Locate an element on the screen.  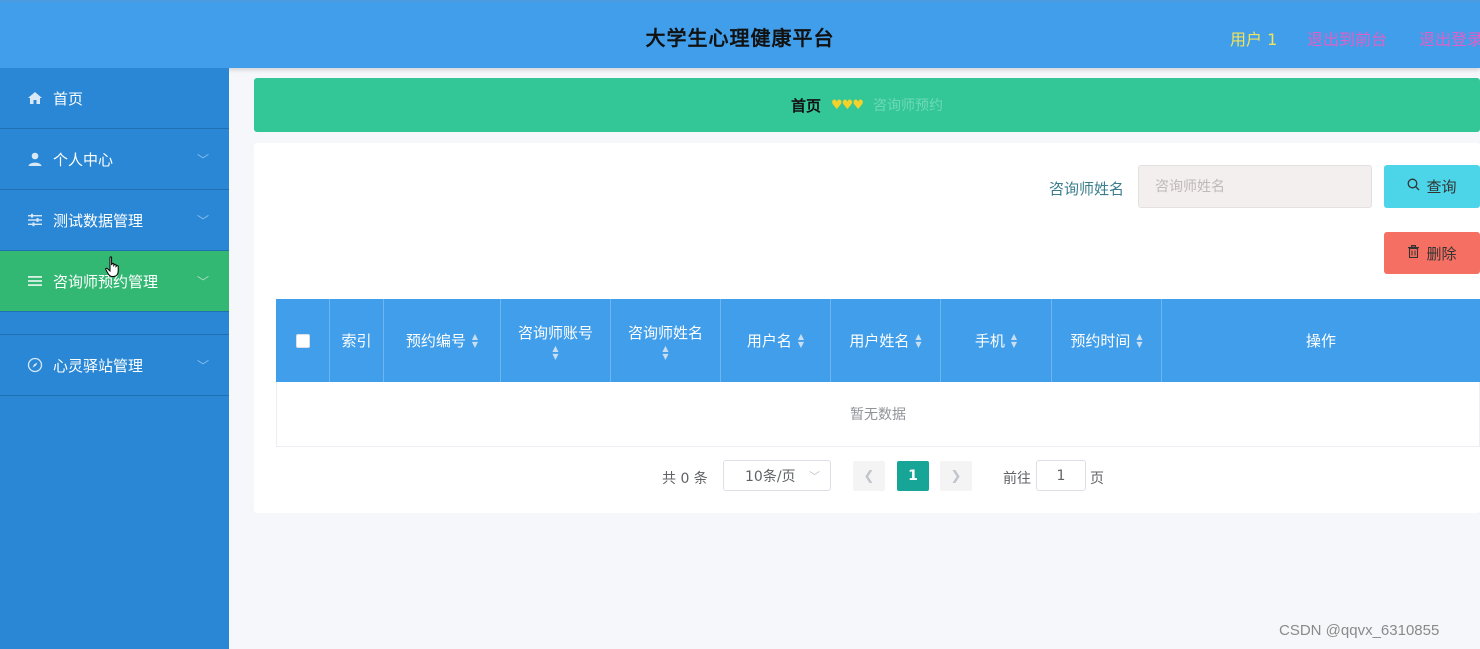
column-header-index: 索引 is located at coordinates (357, 340).